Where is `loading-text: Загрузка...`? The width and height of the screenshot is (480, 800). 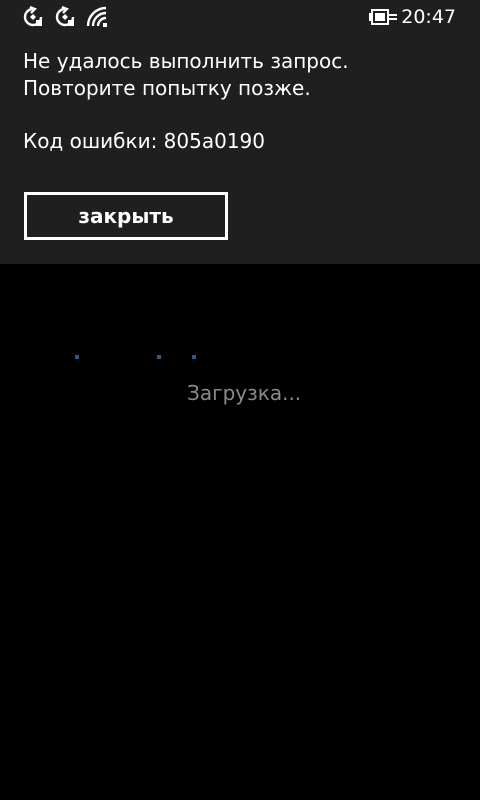
loading-text: Загрузка... is located at coordinates (244, 393).